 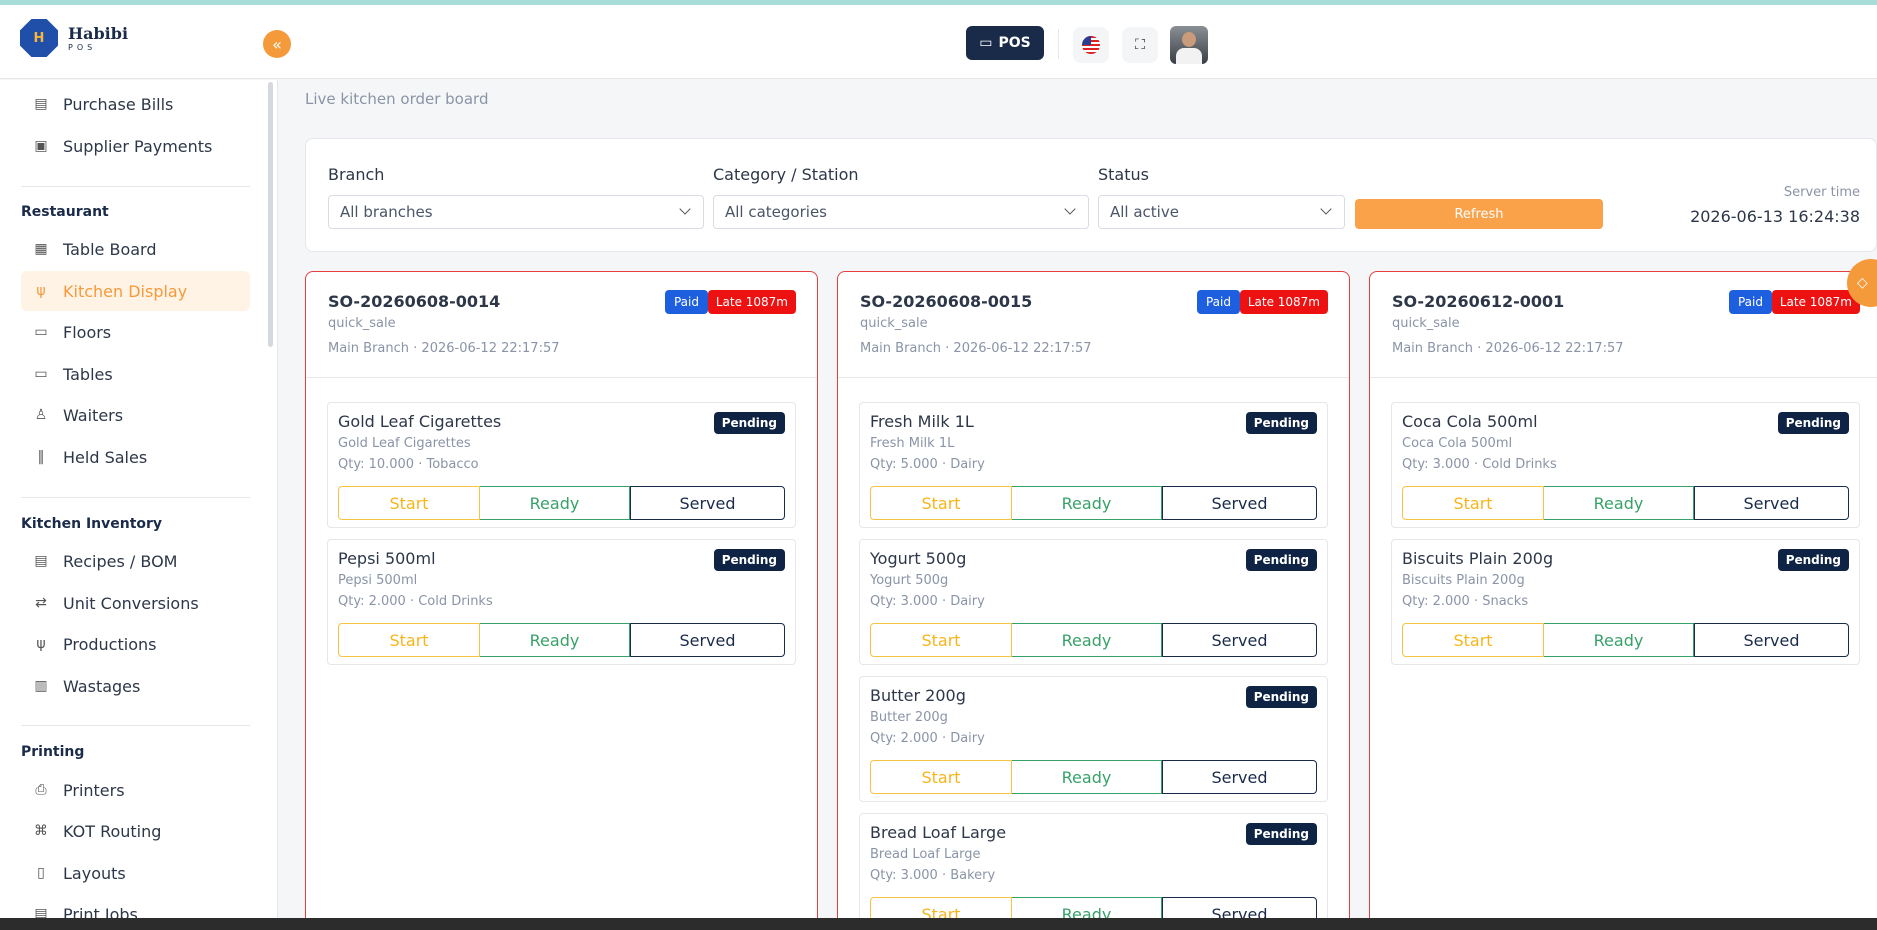 What do you see at coordinates (118, 104) in the screenshot?
I see `sidebar-item-label: Purchase Bills` at bounding box center [118, 104].